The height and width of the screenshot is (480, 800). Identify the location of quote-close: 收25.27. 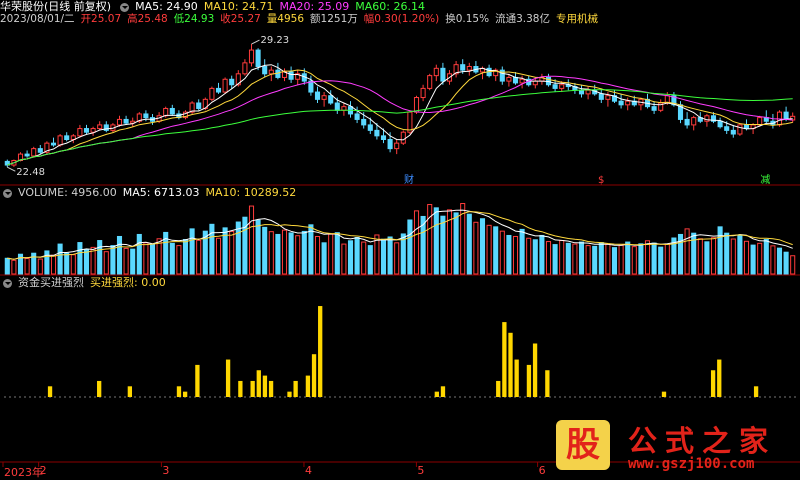
(240, 19).